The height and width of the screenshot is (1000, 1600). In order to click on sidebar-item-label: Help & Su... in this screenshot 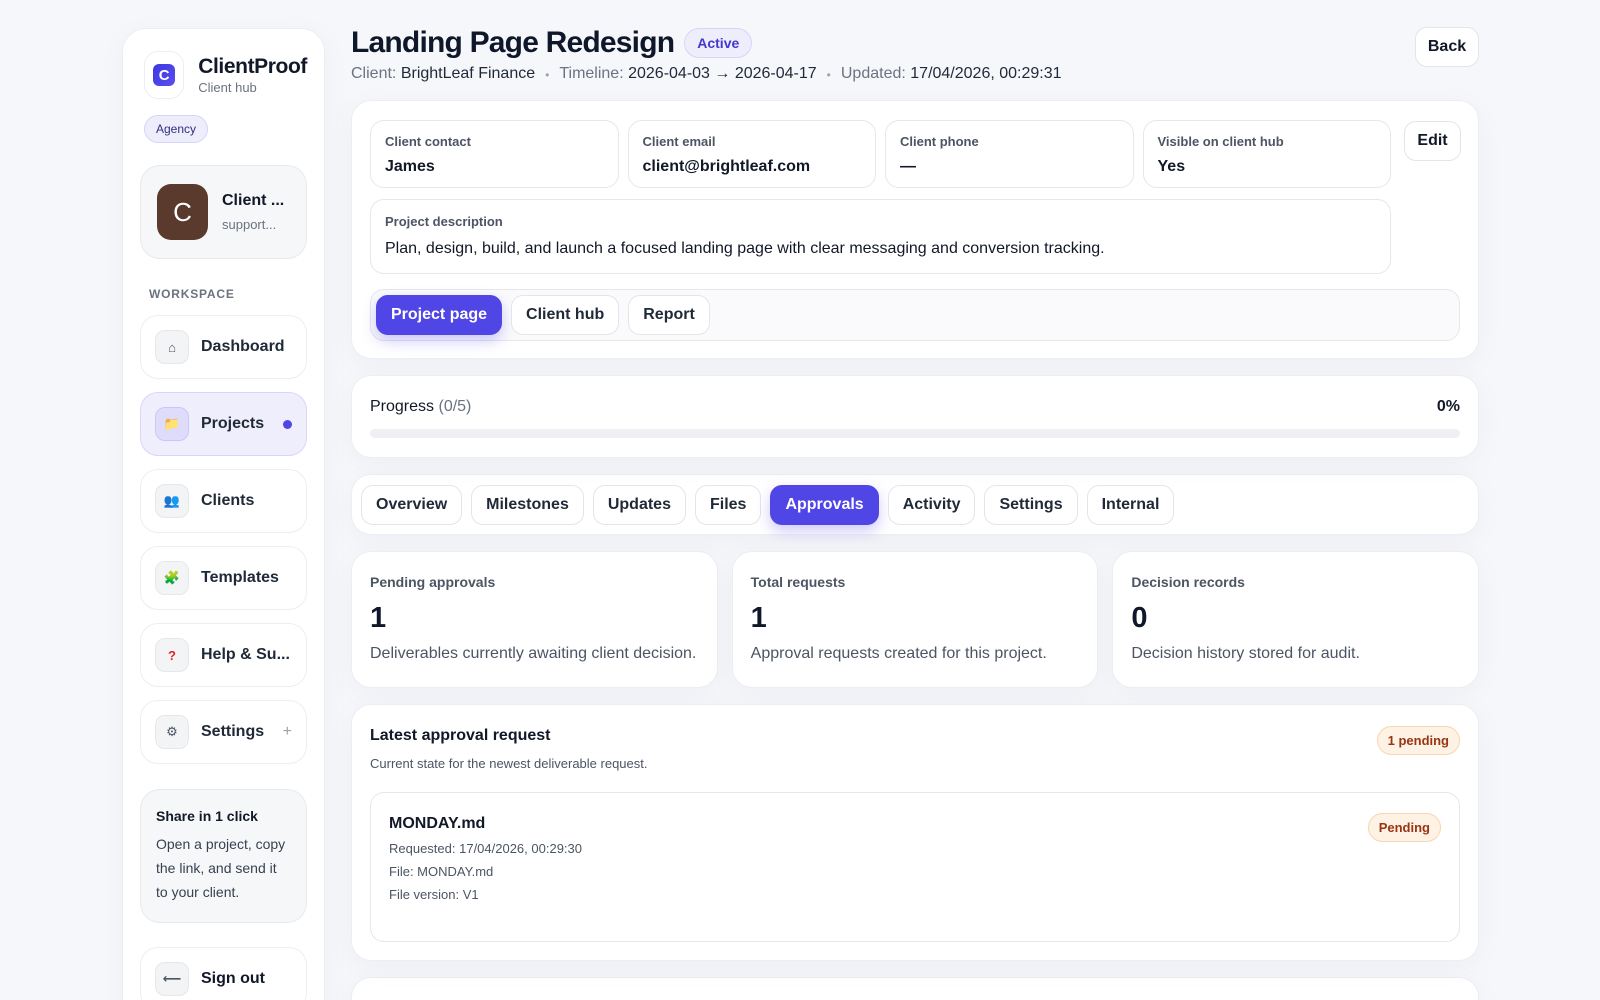, I will do `click(245, 654)`.